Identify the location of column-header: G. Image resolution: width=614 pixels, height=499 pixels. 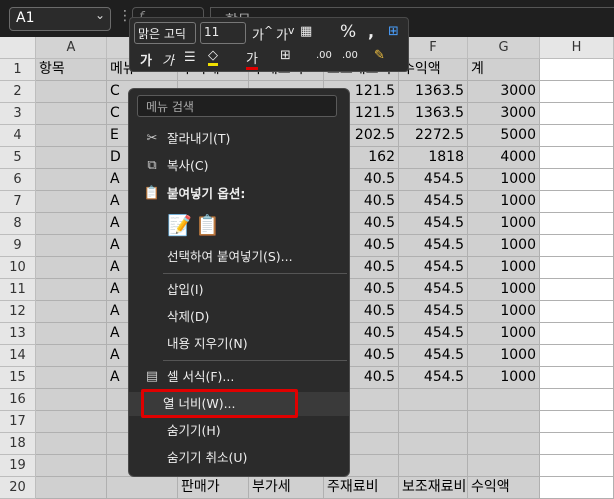
(504, 48).